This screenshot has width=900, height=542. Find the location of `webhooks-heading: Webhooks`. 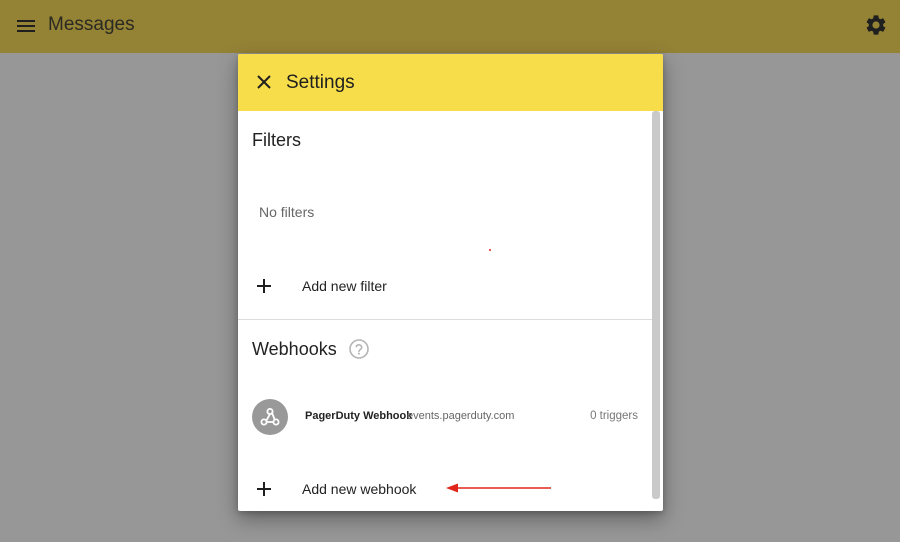

webhooks-heading: Webhooks is located at coordinates (294, 349).